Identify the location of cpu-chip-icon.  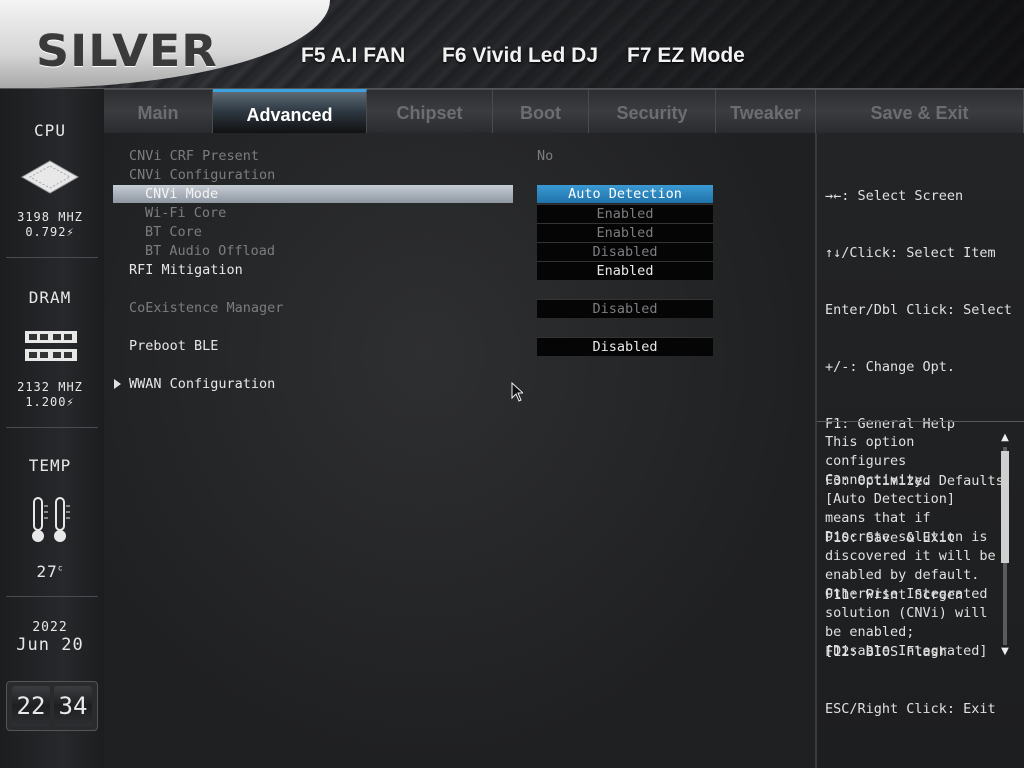
(50, 177).